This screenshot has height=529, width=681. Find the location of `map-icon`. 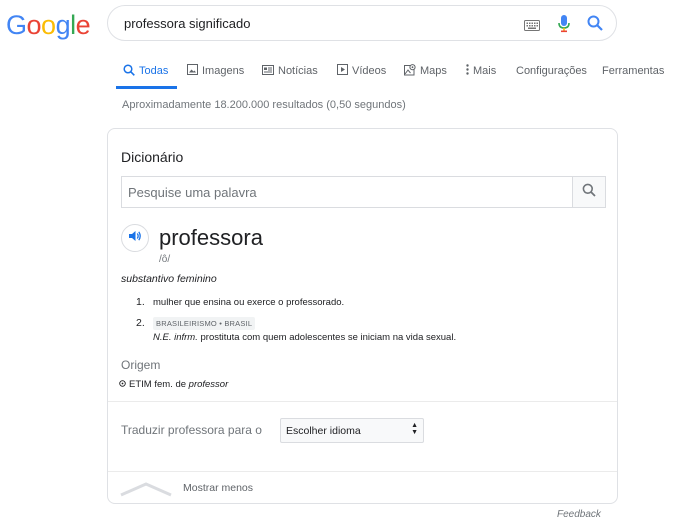

map-icon is located at coordinates (410, 71).